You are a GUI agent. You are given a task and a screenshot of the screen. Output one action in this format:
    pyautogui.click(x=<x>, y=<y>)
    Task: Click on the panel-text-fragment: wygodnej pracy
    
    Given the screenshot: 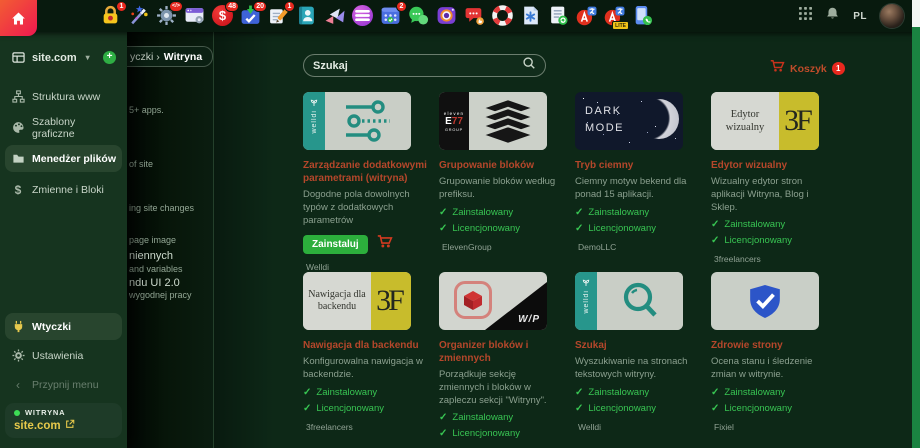 What is the action you would take?
    pyautogui.click(x=160, y=295)
    